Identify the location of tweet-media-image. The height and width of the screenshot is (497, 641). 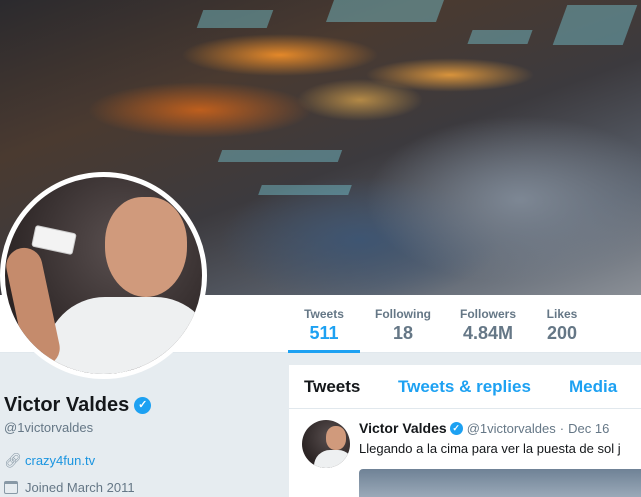
(500, 483).